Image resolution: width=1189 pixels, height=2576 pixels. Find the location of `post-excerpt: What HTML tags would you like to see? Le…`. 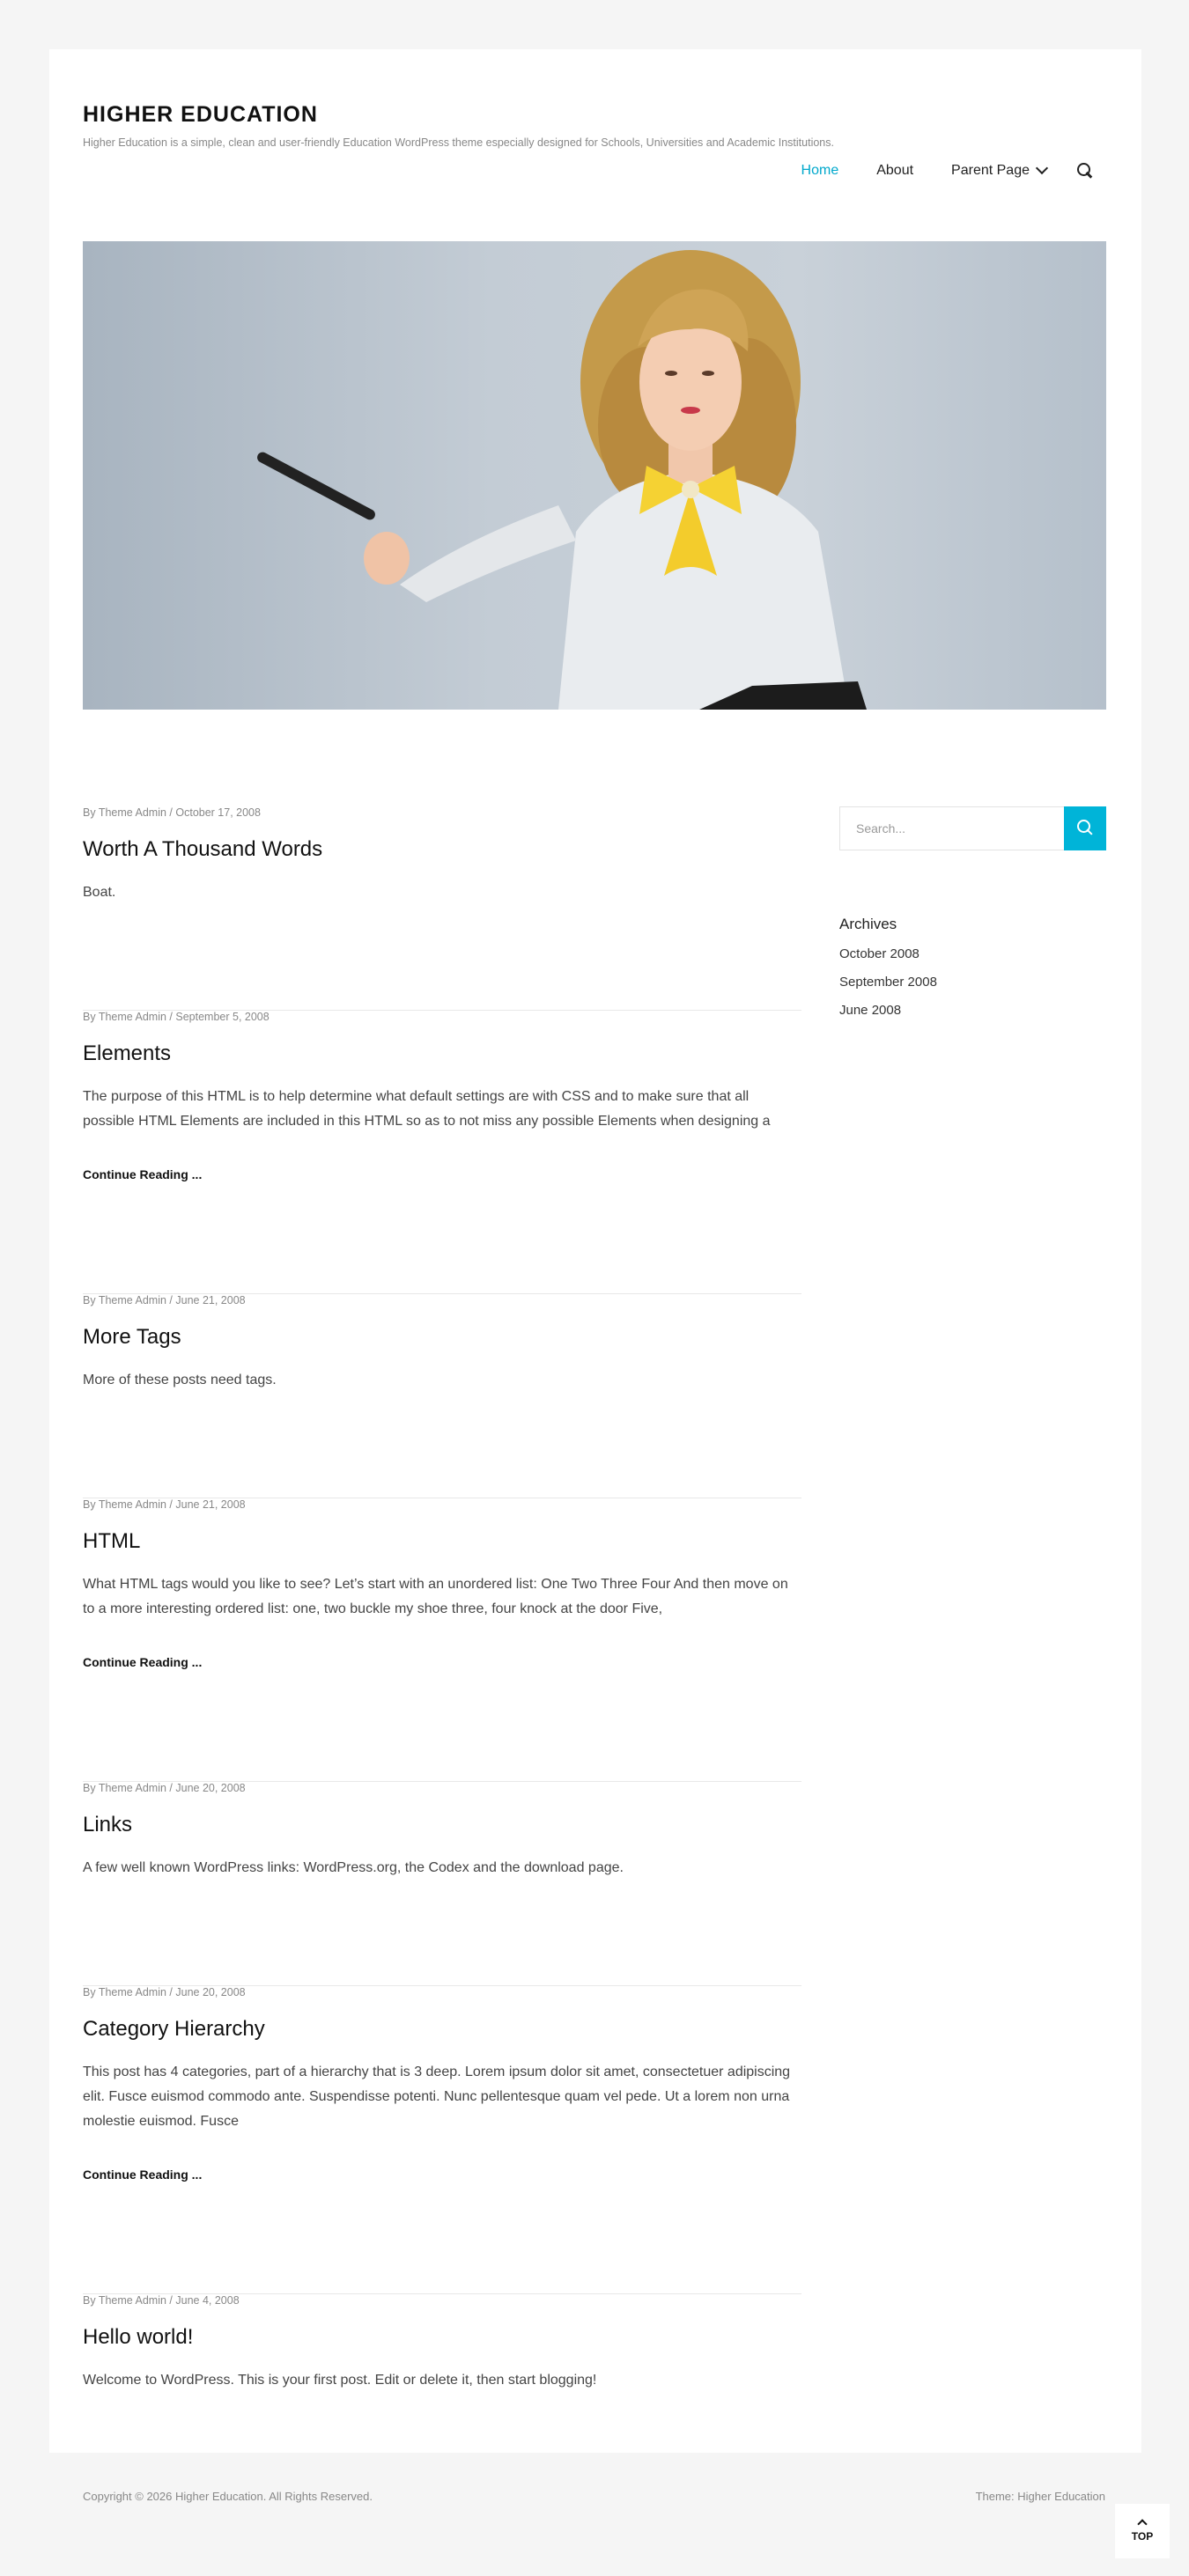

post-excerpt: What HTML tags would you like to see? Le… is located at coordinates (435, 1596).